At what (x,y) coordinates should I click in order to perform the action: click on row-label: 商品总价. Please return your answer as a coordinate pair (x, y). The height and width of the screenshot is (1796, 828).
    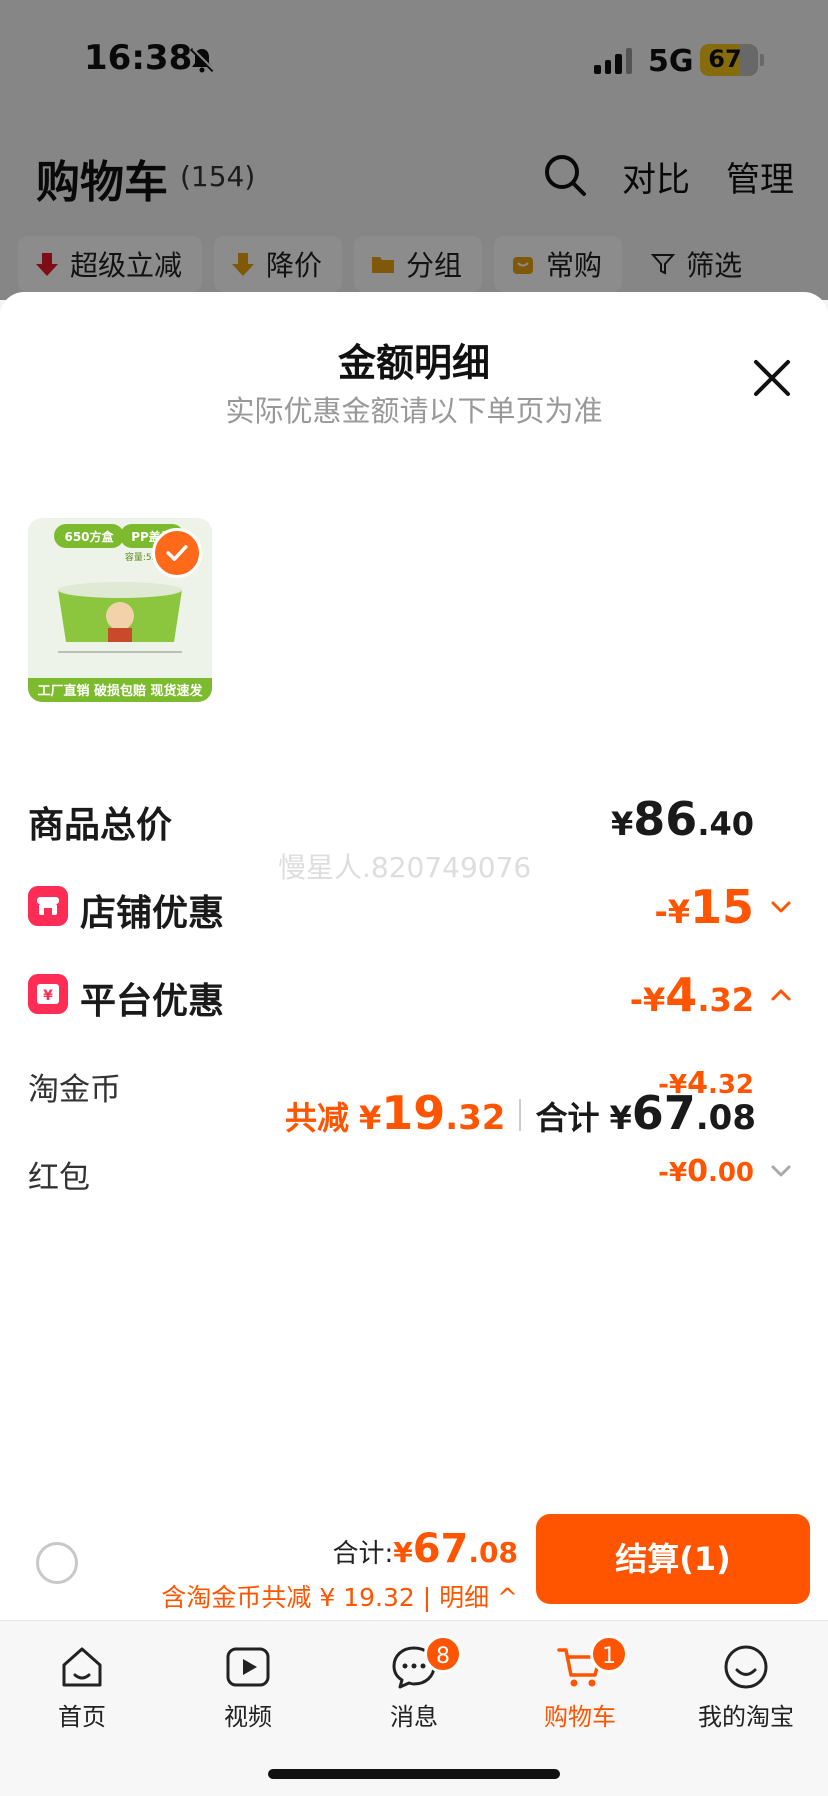
    Looking at the image, I should click on (100, 825).